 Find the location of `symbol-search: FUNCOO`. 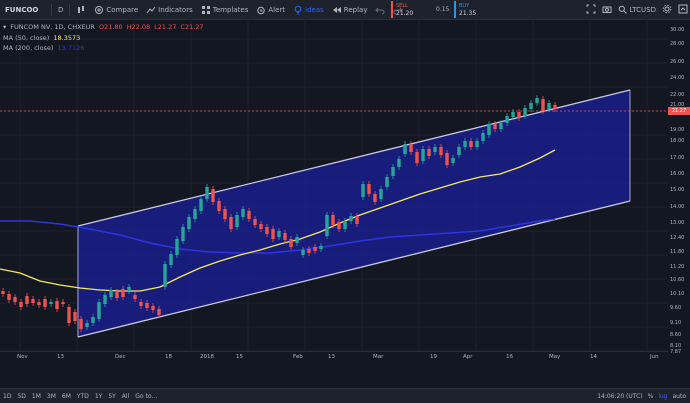

symbol-search: FUNCOO is located at coordinates (24, 9).